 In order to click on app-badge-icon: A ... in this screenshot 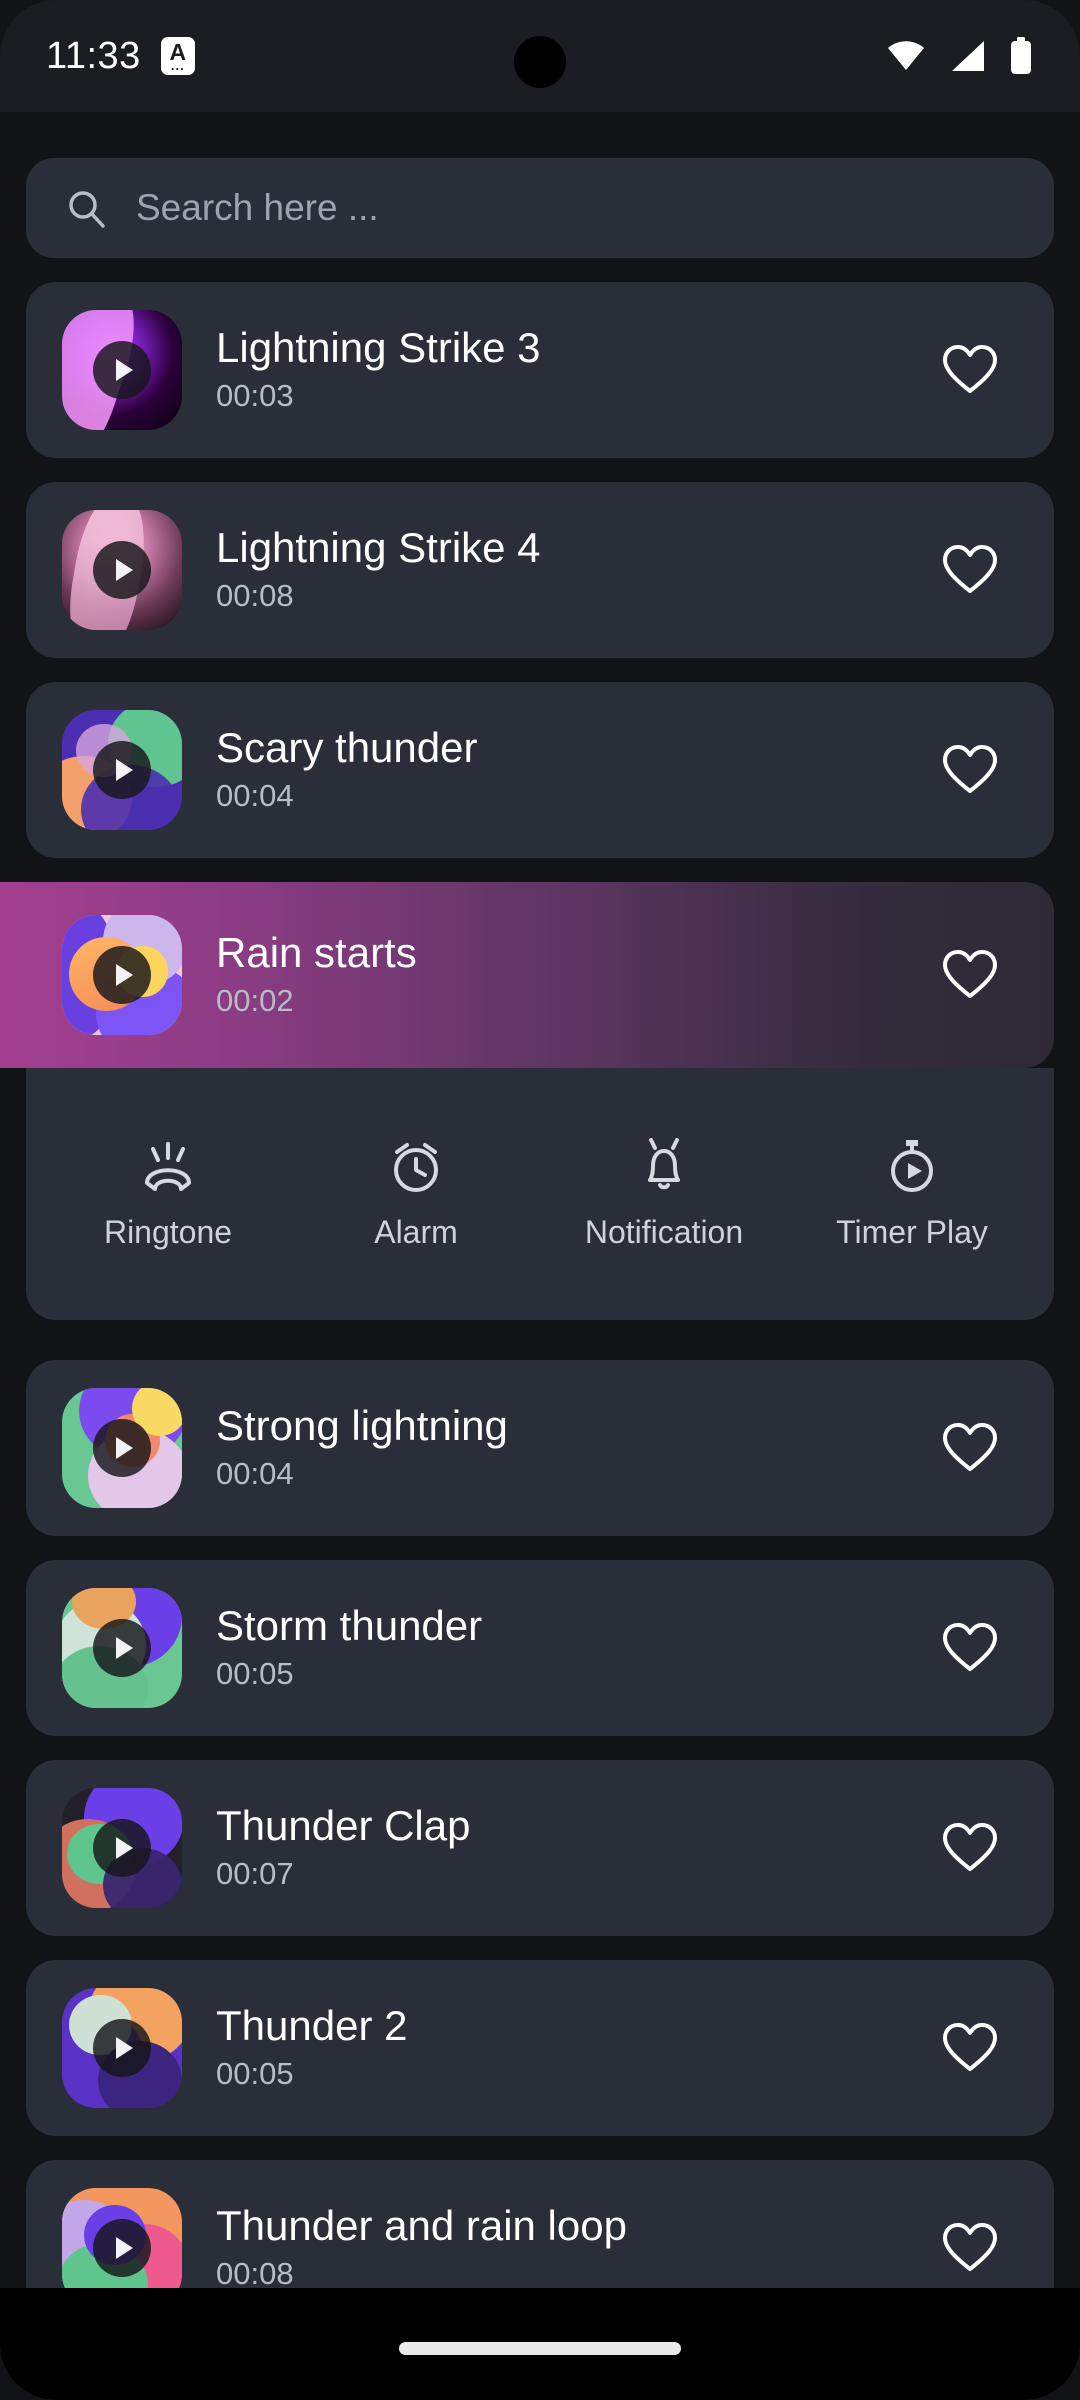, I will do `click(177, 56)`.